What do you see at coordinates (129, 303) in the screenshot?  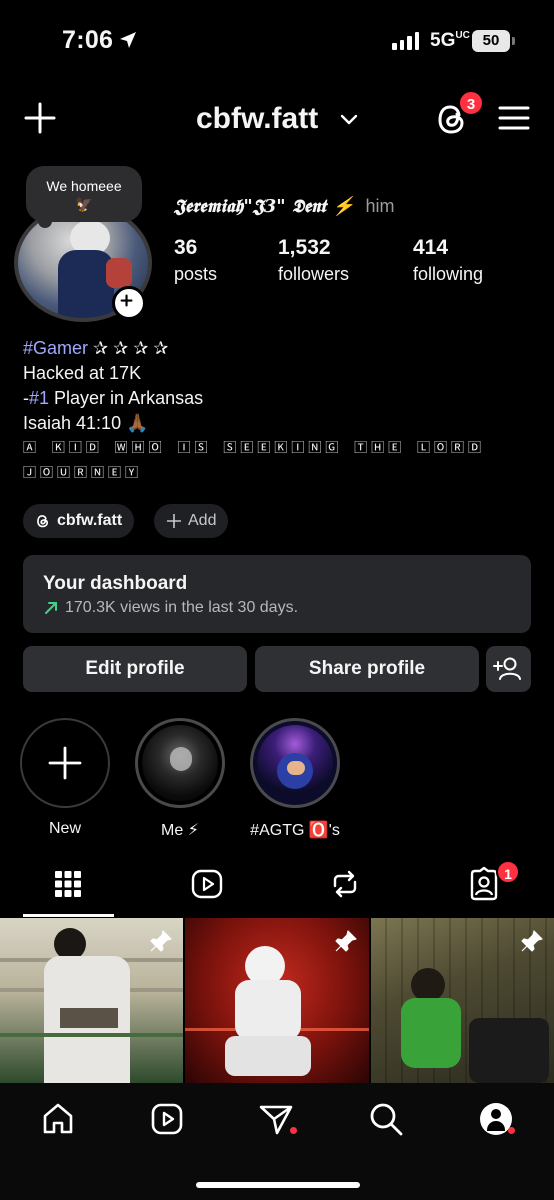 I see `add-story-plus-icon` at bounding box center [129, 303].